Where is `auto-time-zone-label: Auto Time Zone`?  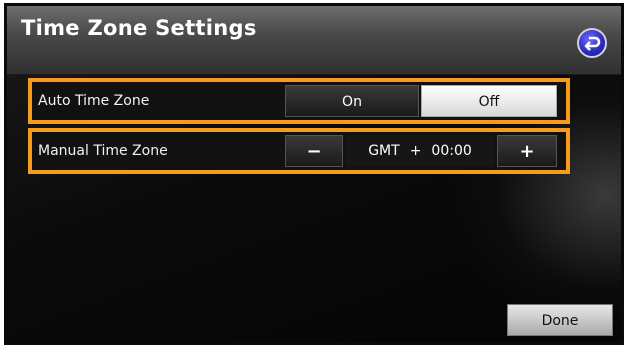 auto-time-zone-label: Auto Time Zone is located at coordinates (94, 101).